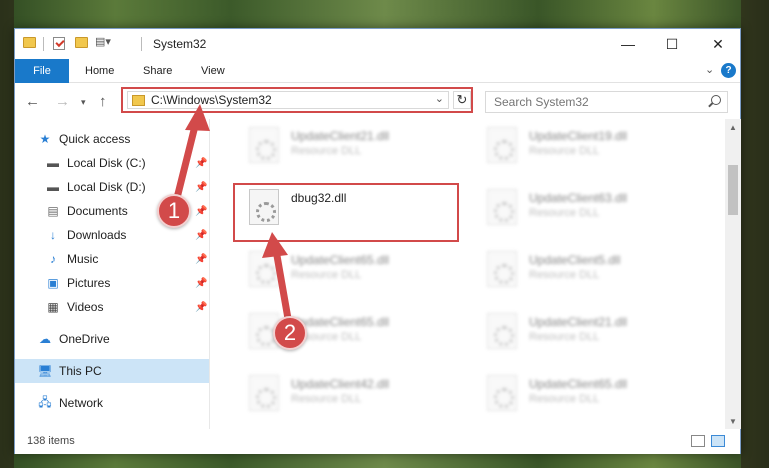 The image size is (769, 468). I want to click on expand-ribbon-icon: ⌄, so click(709, 69).